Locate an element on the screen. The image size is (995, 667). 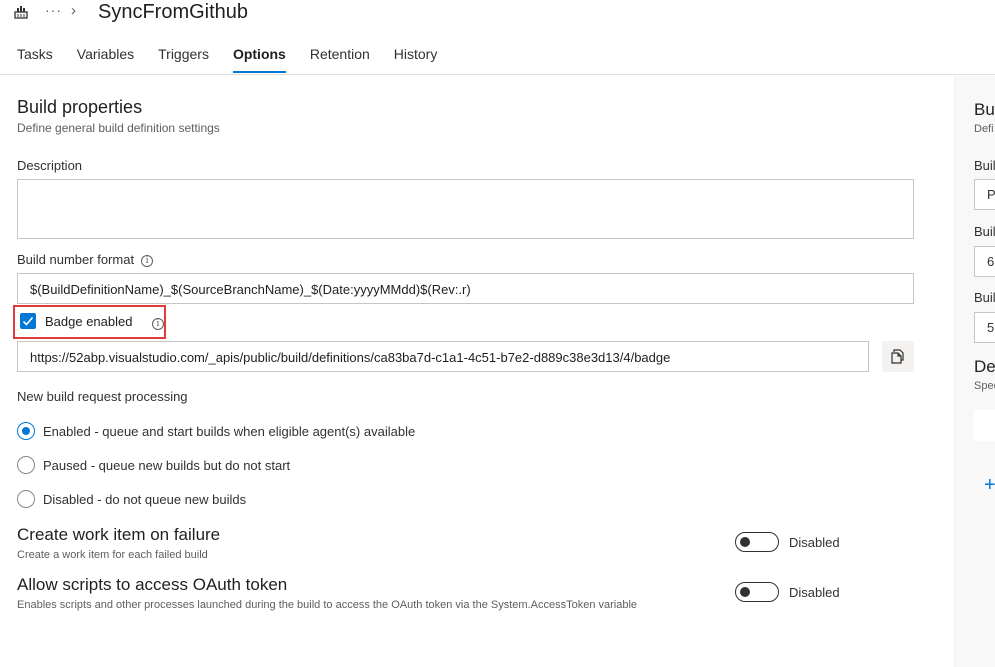
page-title: SyncFromGithub is located at coordinates (173, 12).